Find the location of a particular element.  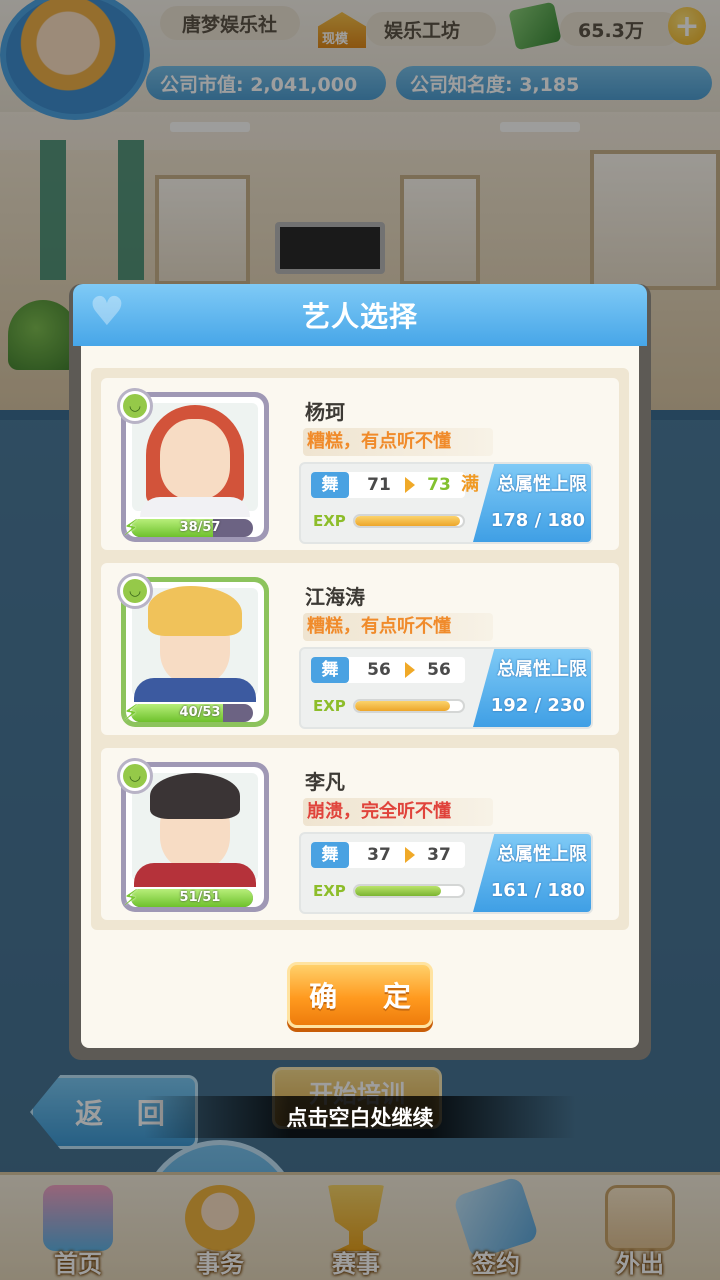

dialog-title: 艺人选择 is located at coordinates (359, 316).